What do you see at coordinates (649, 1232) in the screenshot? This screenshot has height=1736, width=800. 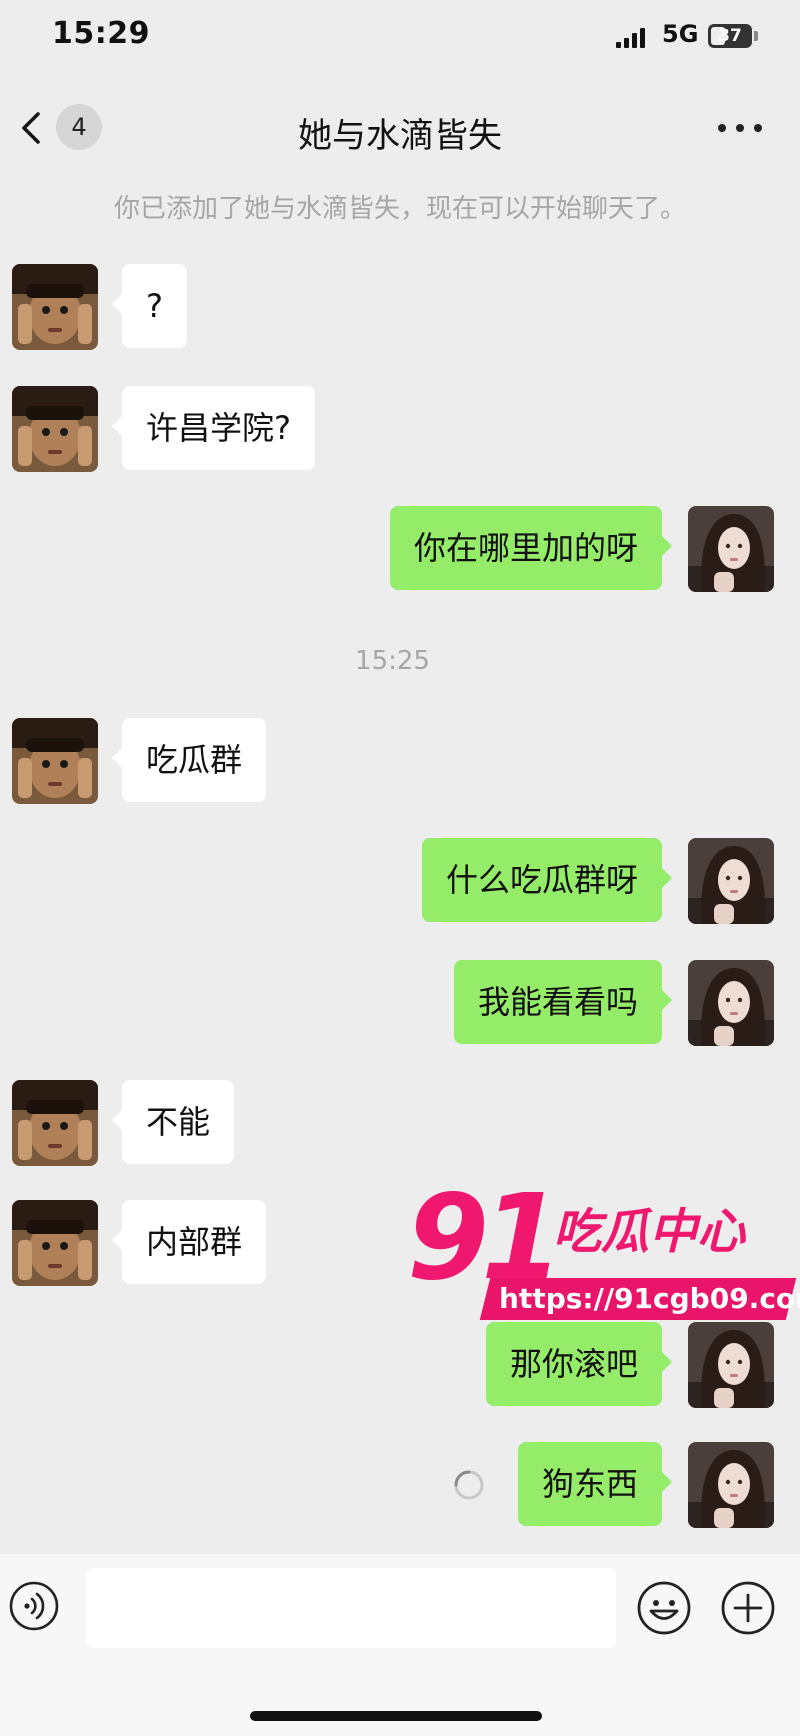 I see `watermark-name: 吃瓜中心` at bounding box center [649, 1232].